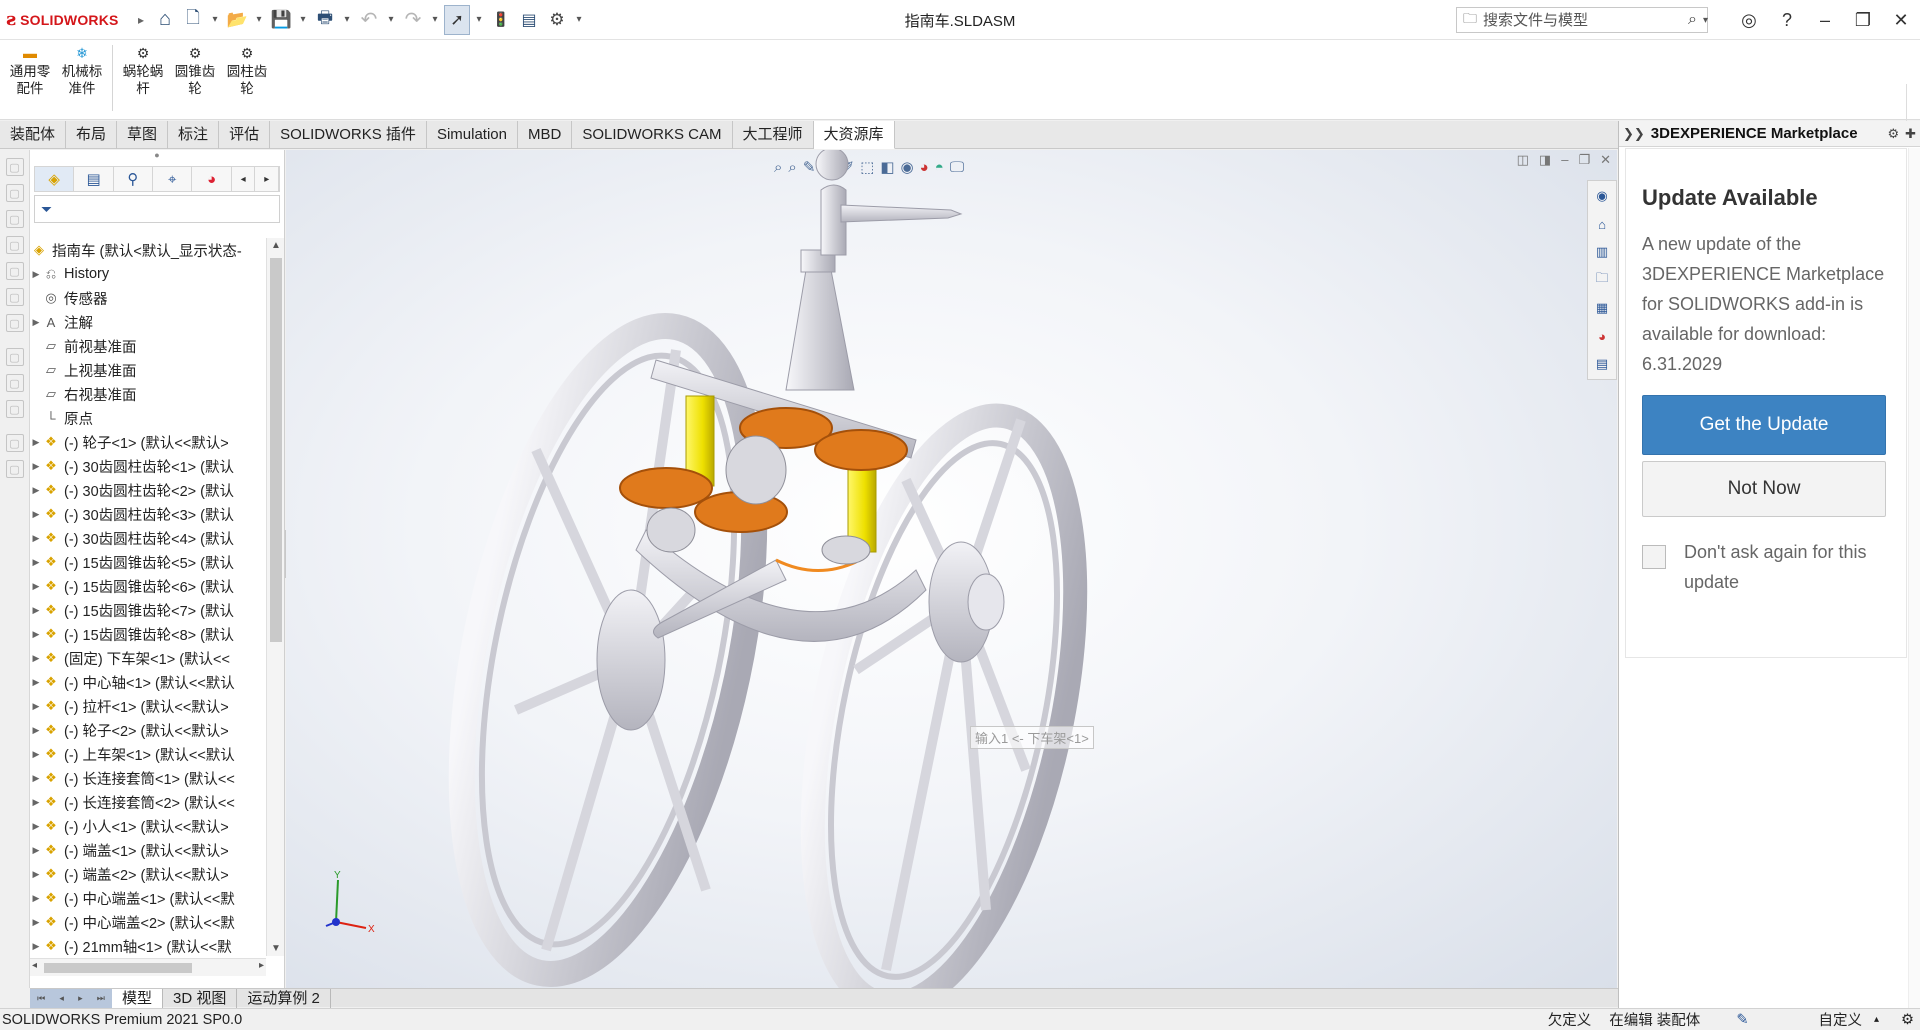  Describe the element at coordinates (157, 209) in the screenshot. I see `tree-filter: ⏷` at that location.